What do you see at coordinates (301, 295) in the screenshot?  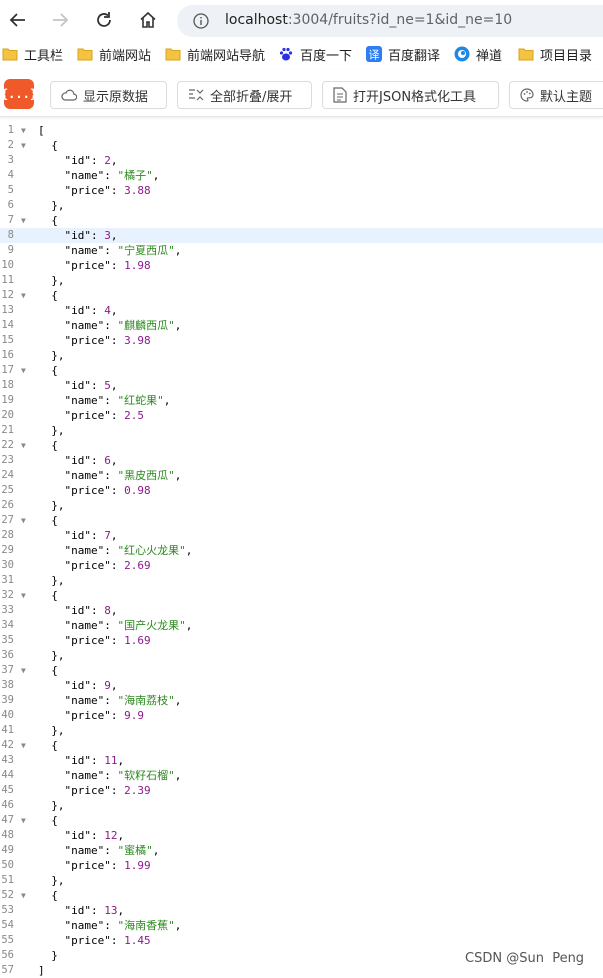 I see `code-line: 12 ▼ {` at bounding box center [301, 295].